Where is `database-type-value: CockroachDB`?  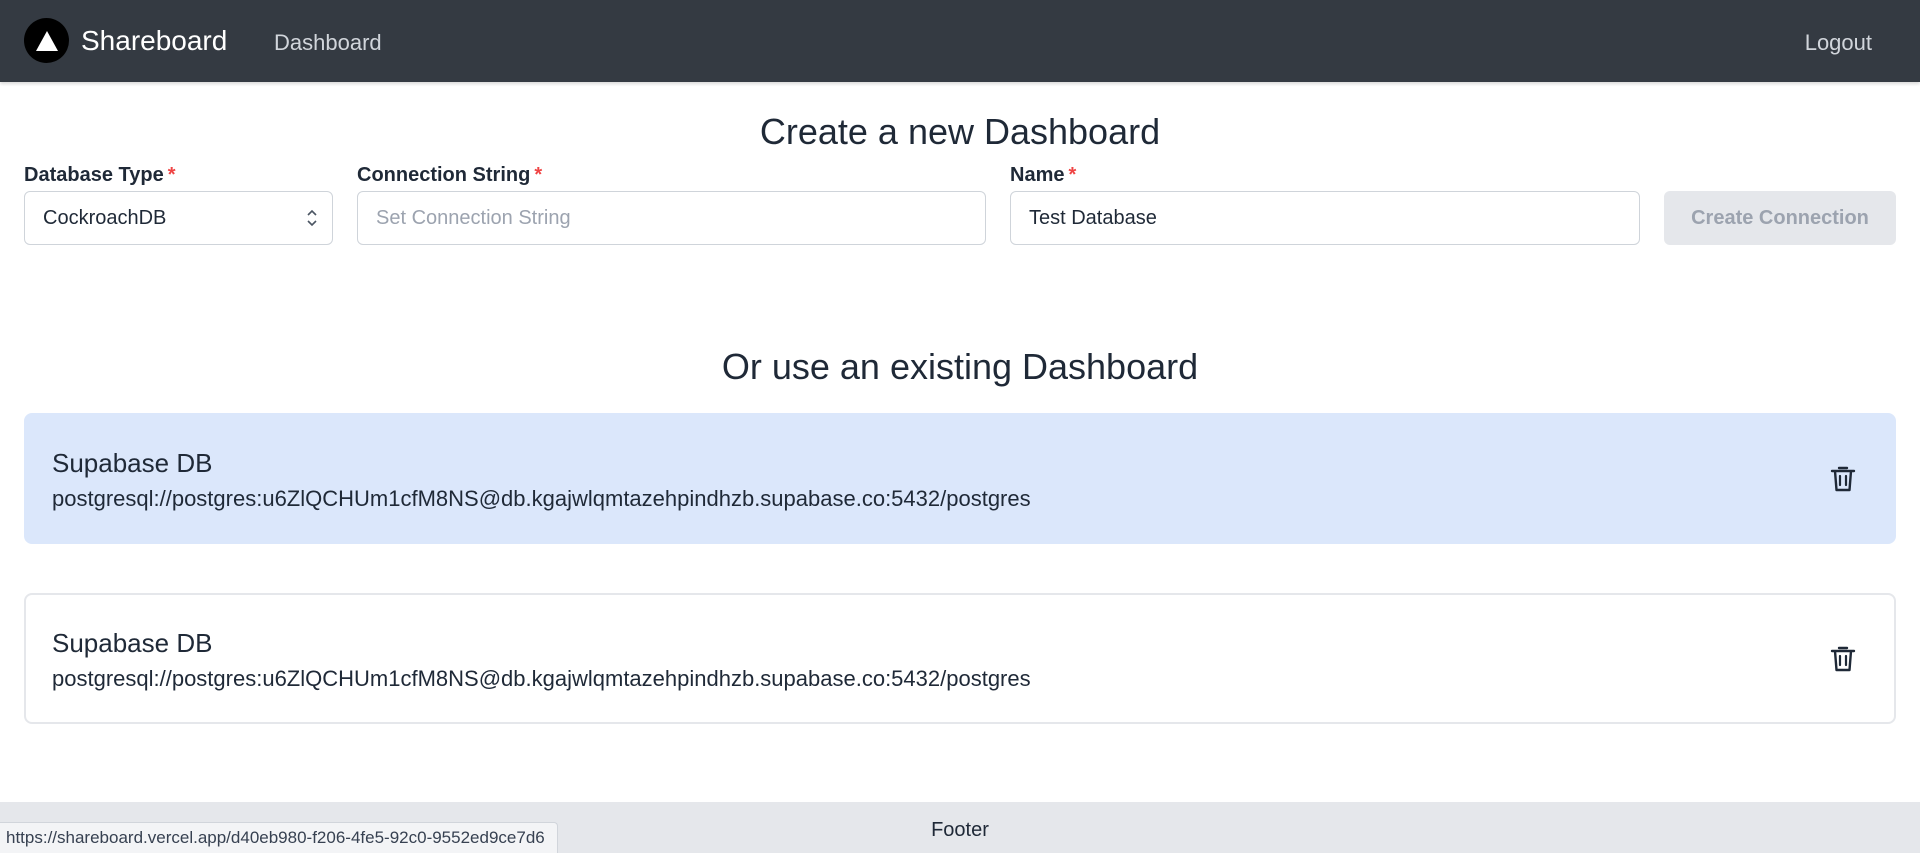 database-type-value: CockroachDB is located at coordinates (105, 218).